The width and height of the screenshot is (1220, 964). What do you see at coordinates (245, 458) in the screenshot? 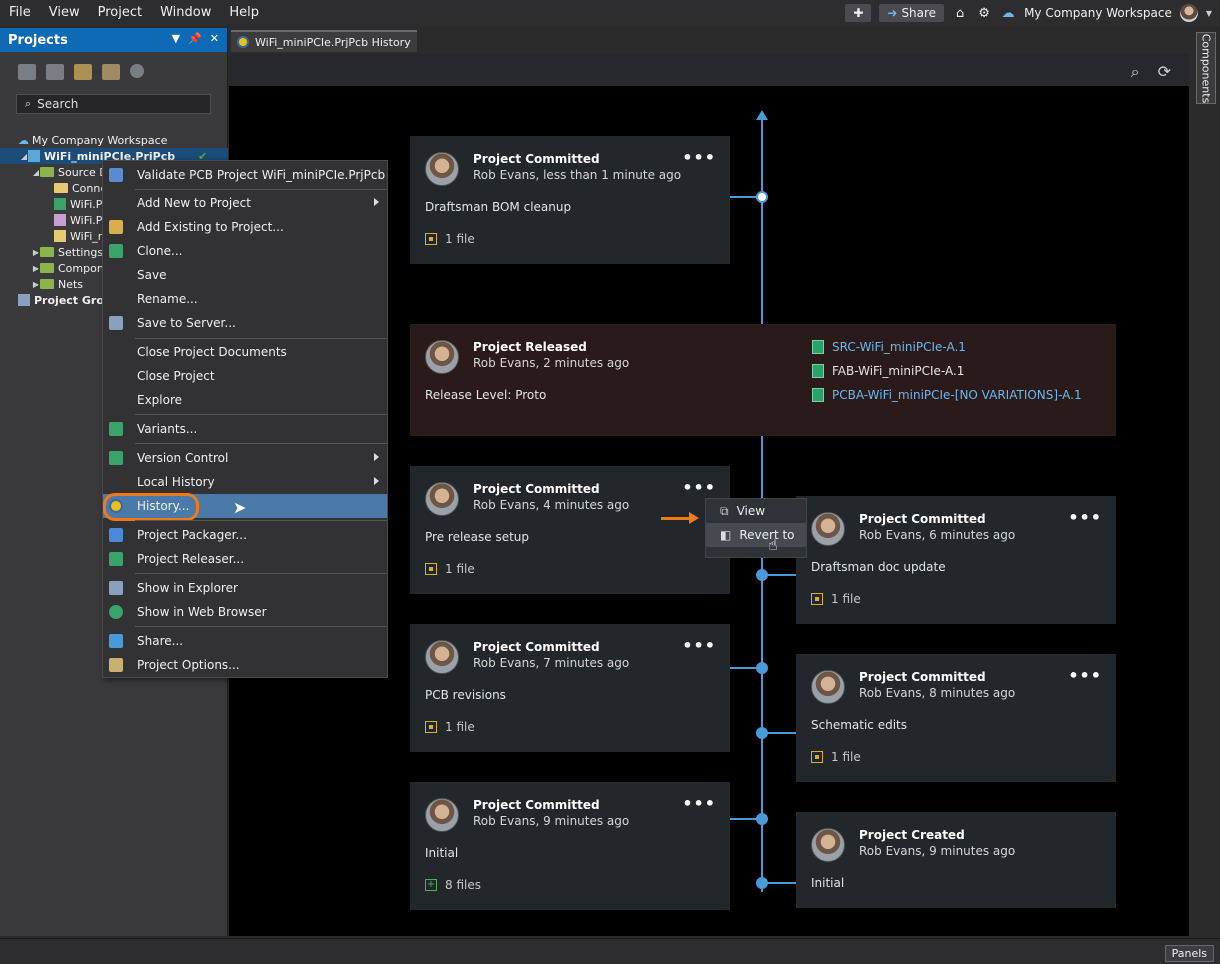
I see `menu-item-version-control: Version Control` at bounding box center [245, 458].